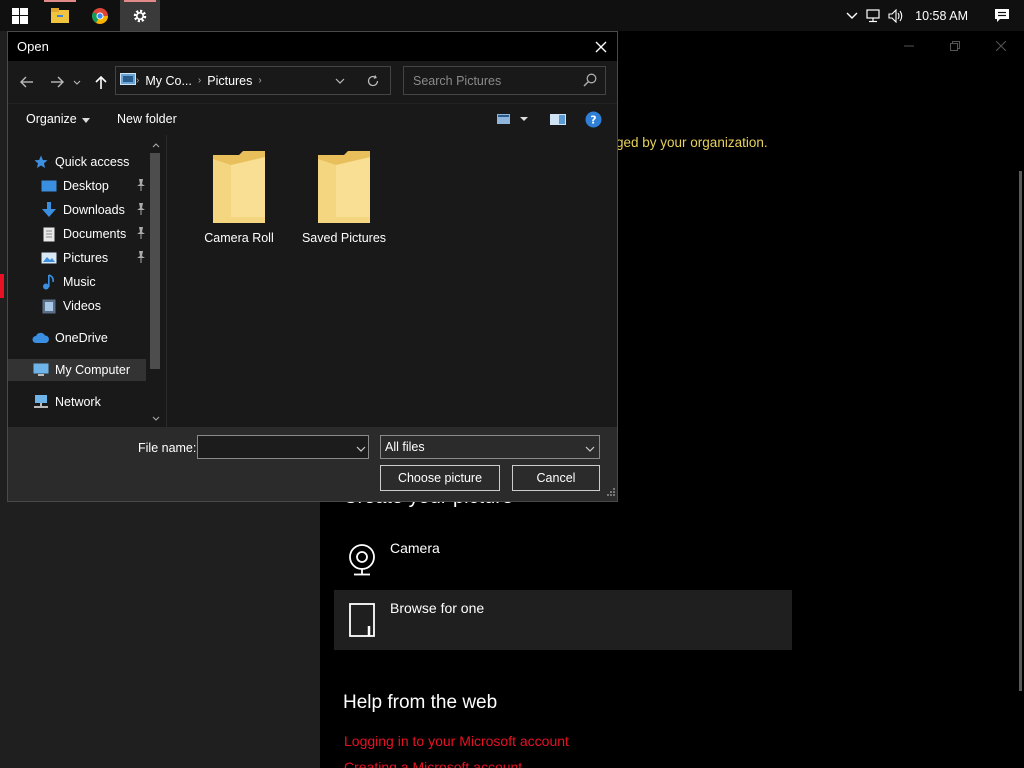  I want to click on scroll-up-icon, so click(156, 145).